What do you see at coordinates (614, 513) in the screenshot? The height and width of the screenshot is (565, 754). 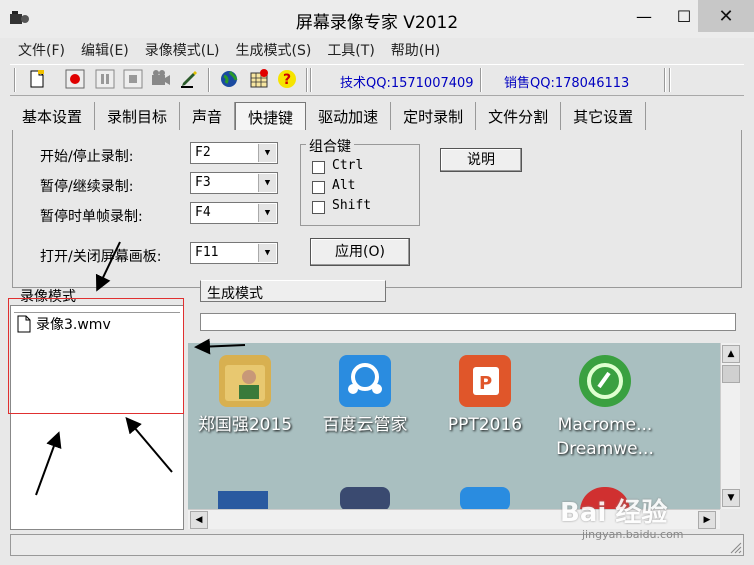 I see `baidu-watermark: Bai 经验` at bounding box center [614, 513].